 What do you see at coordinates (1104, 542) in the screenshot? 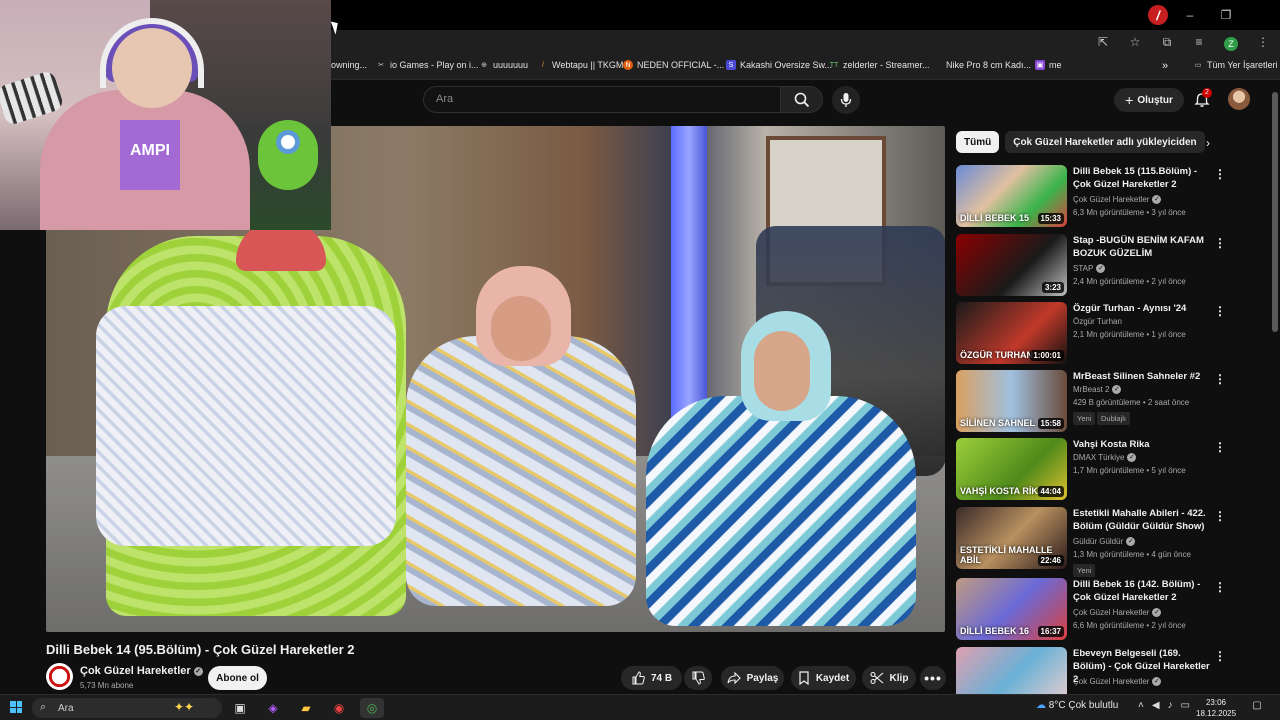
I see `recommendation-channel: Güldür Güldür ✓` at bounding box center [1104, 542].